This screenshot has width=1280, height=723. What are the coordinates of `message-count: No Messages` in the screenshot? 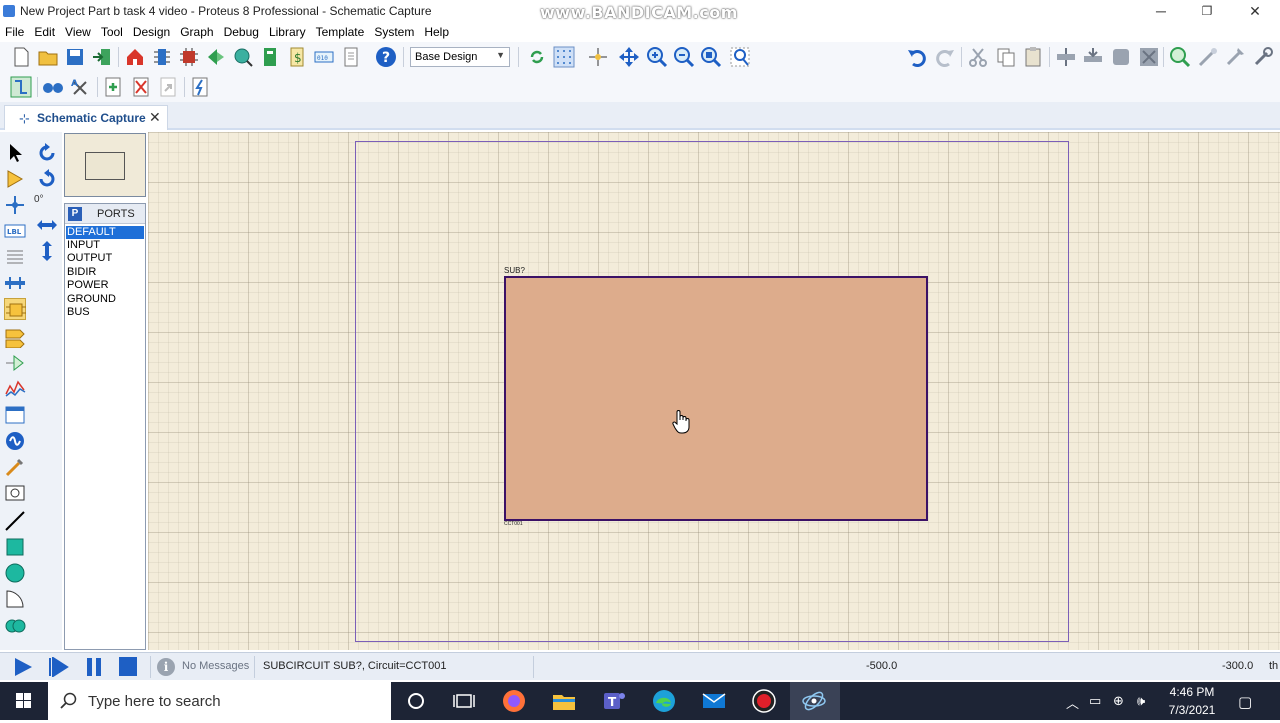 It's located at (215, 666).